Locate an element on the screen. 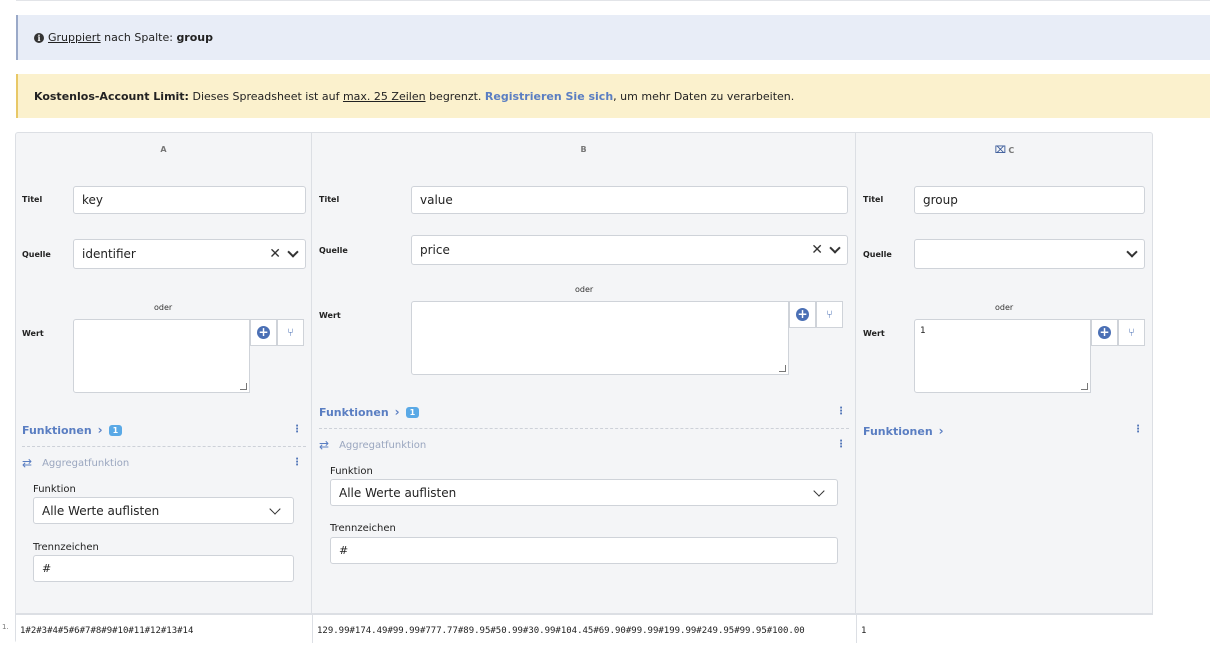  output-cell-a: 1#2#3#4#5#6#7#8#9#10#11#12#13#14 is located at coordinates (106, 631).